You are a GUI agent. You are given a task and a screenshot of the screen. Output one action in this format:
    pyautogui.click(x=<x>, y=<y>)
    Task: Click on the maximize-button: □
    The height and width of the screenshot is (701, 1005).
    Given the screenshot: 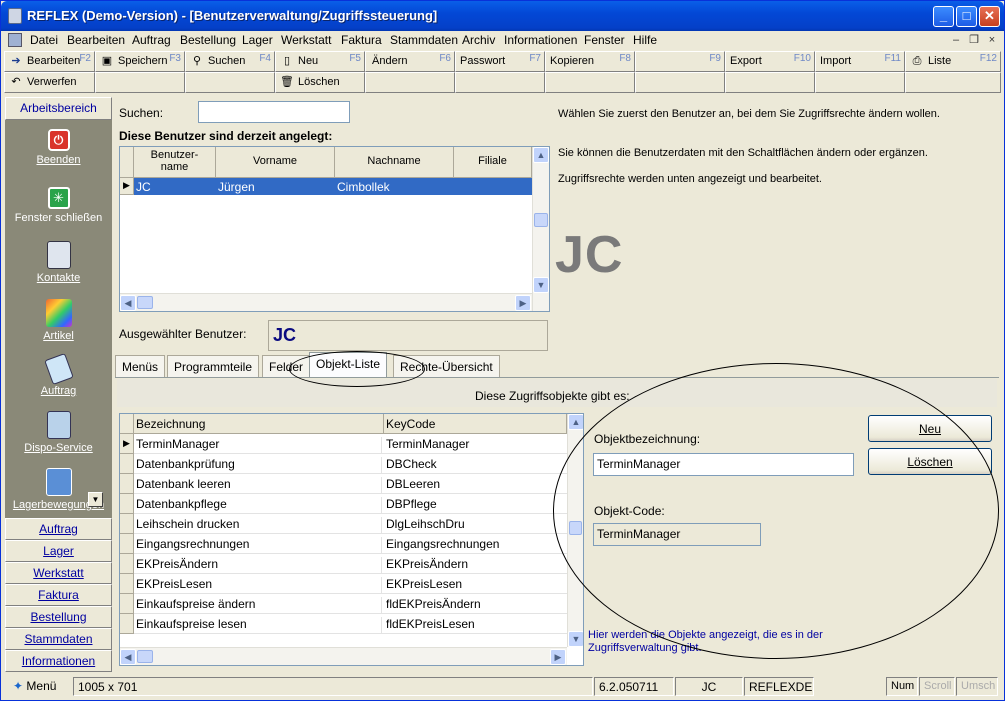 What is the action you would take?
    pyautogui.click(x=966, y=16)
    